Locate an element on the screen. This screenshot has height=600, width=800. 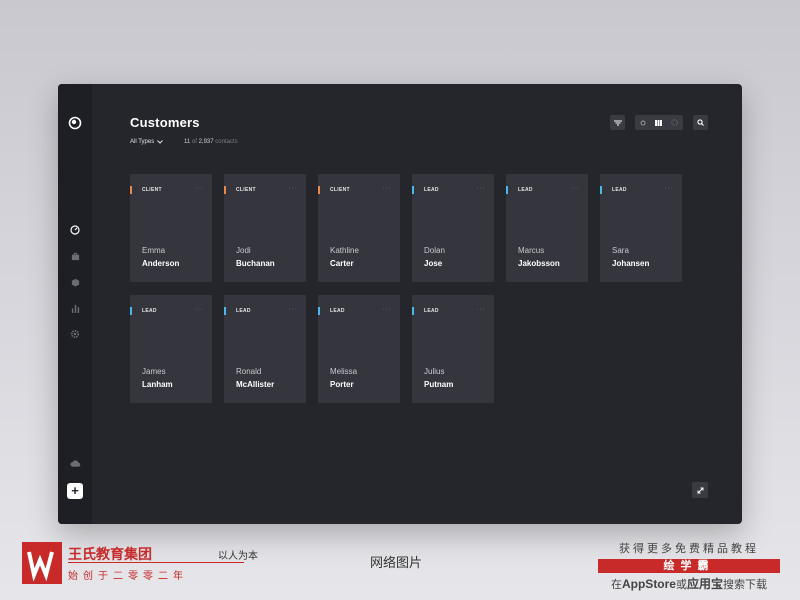
type-filter-label: All Types is located at coordinates (142, 142).